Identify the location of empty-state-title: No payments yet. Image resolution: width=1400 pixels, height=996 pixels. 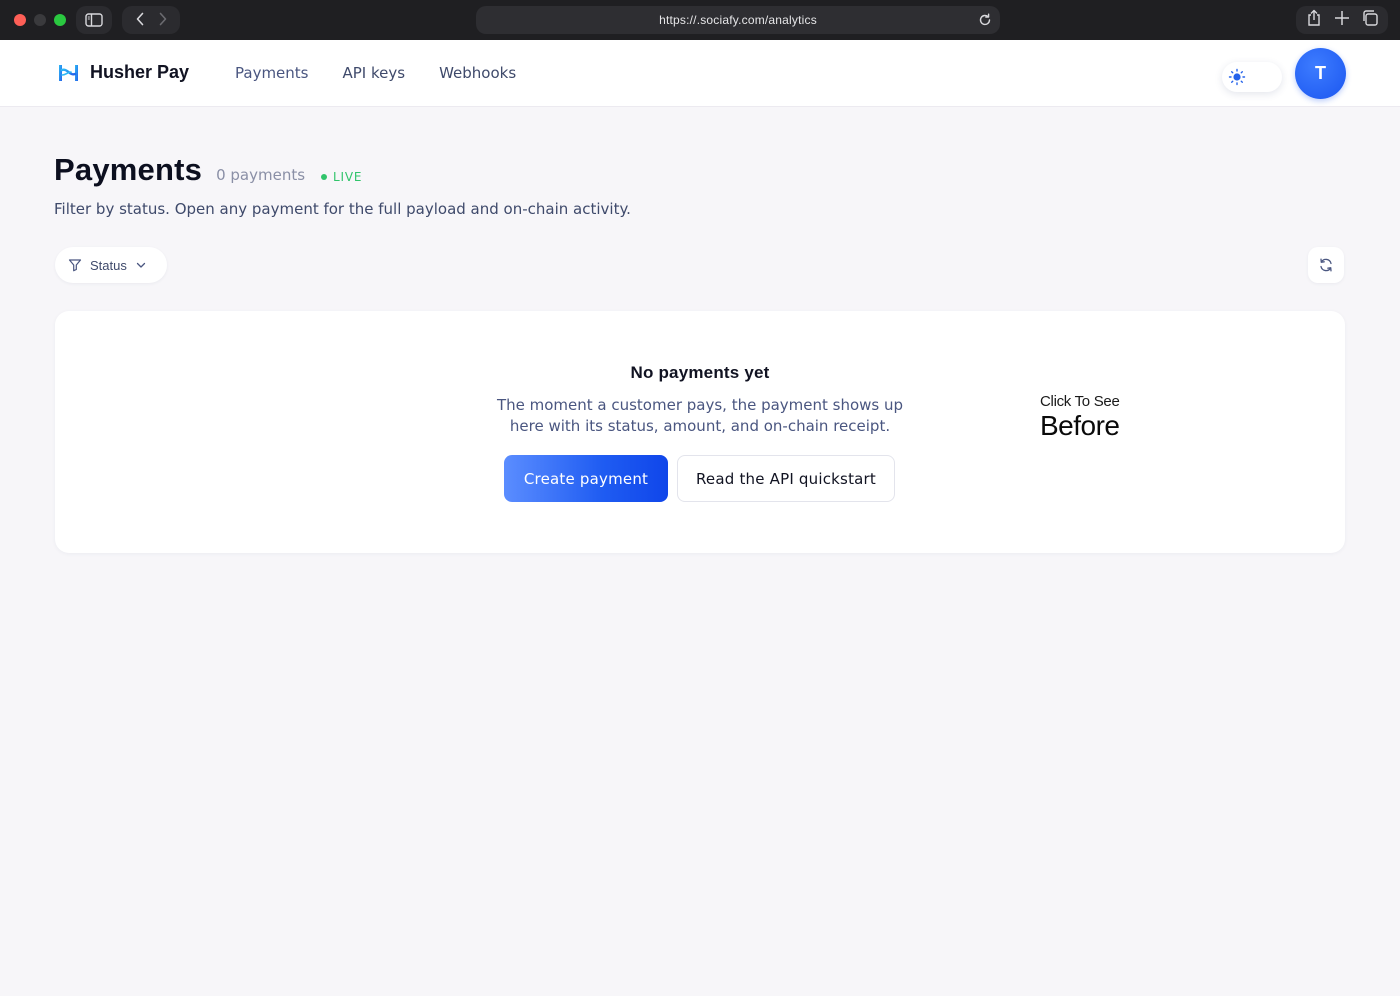
(700, 372).